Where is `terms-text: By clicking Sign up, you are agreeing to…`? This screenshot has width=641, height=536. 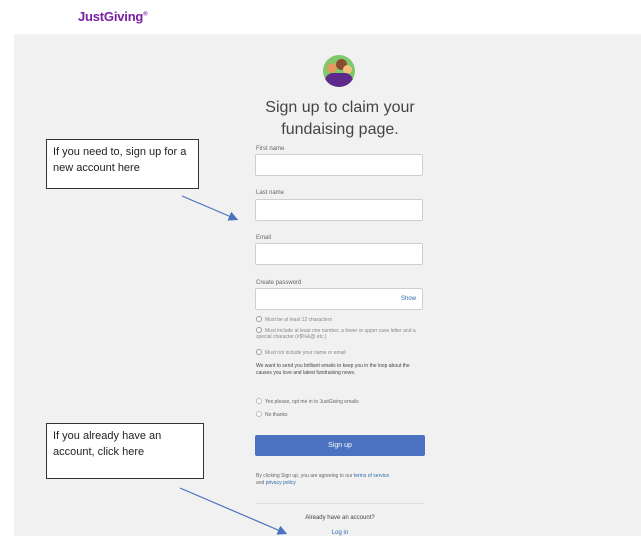 terms-text: By clicking Sign up, you are agreeing to… is located at coordinates (323, 479).